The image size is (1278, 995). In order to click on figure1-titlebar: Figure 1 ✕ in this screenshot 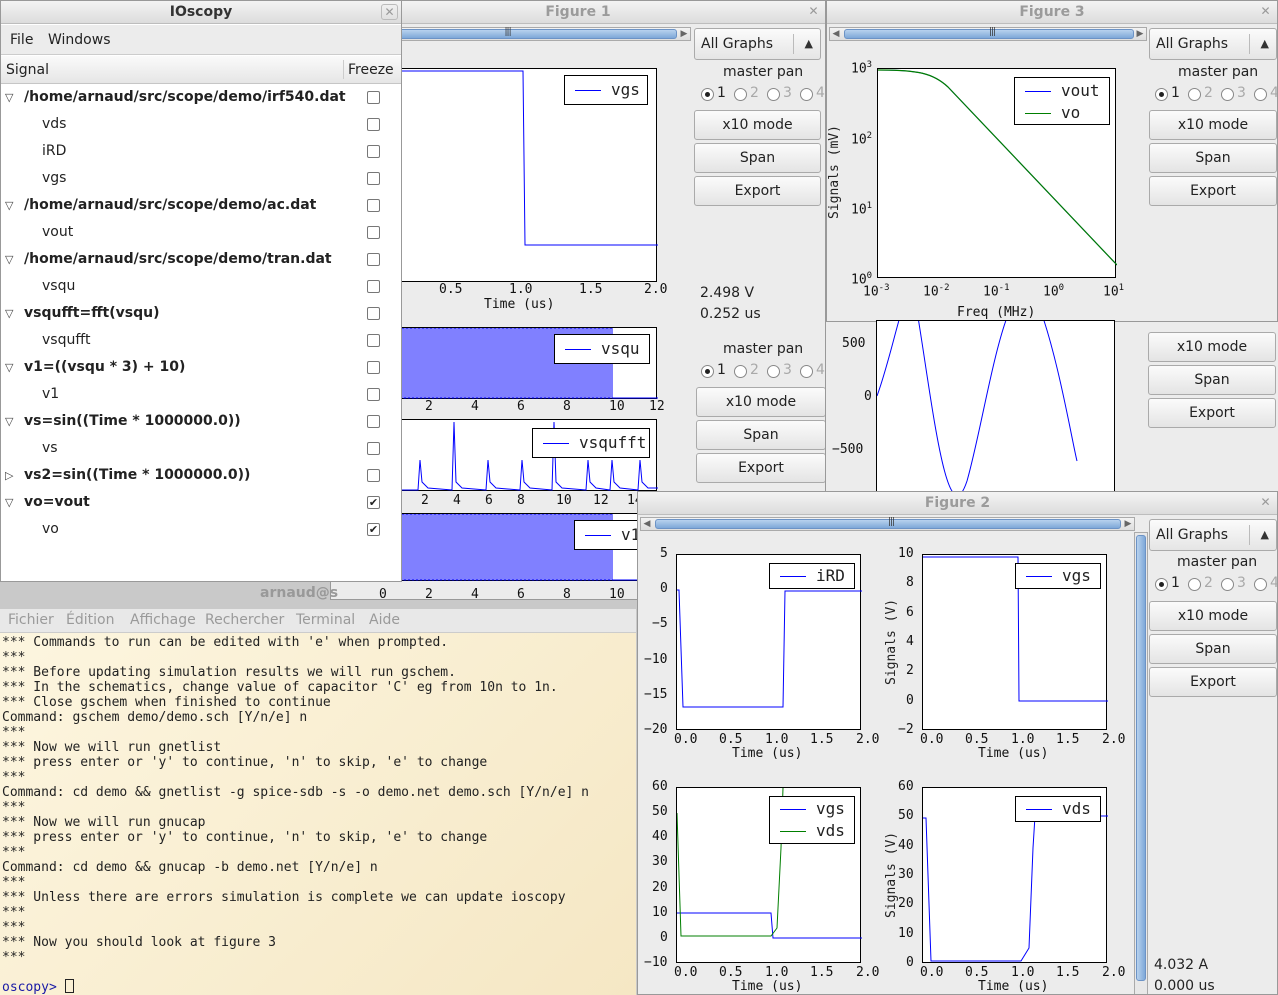, I will do `click(578, 12)`.